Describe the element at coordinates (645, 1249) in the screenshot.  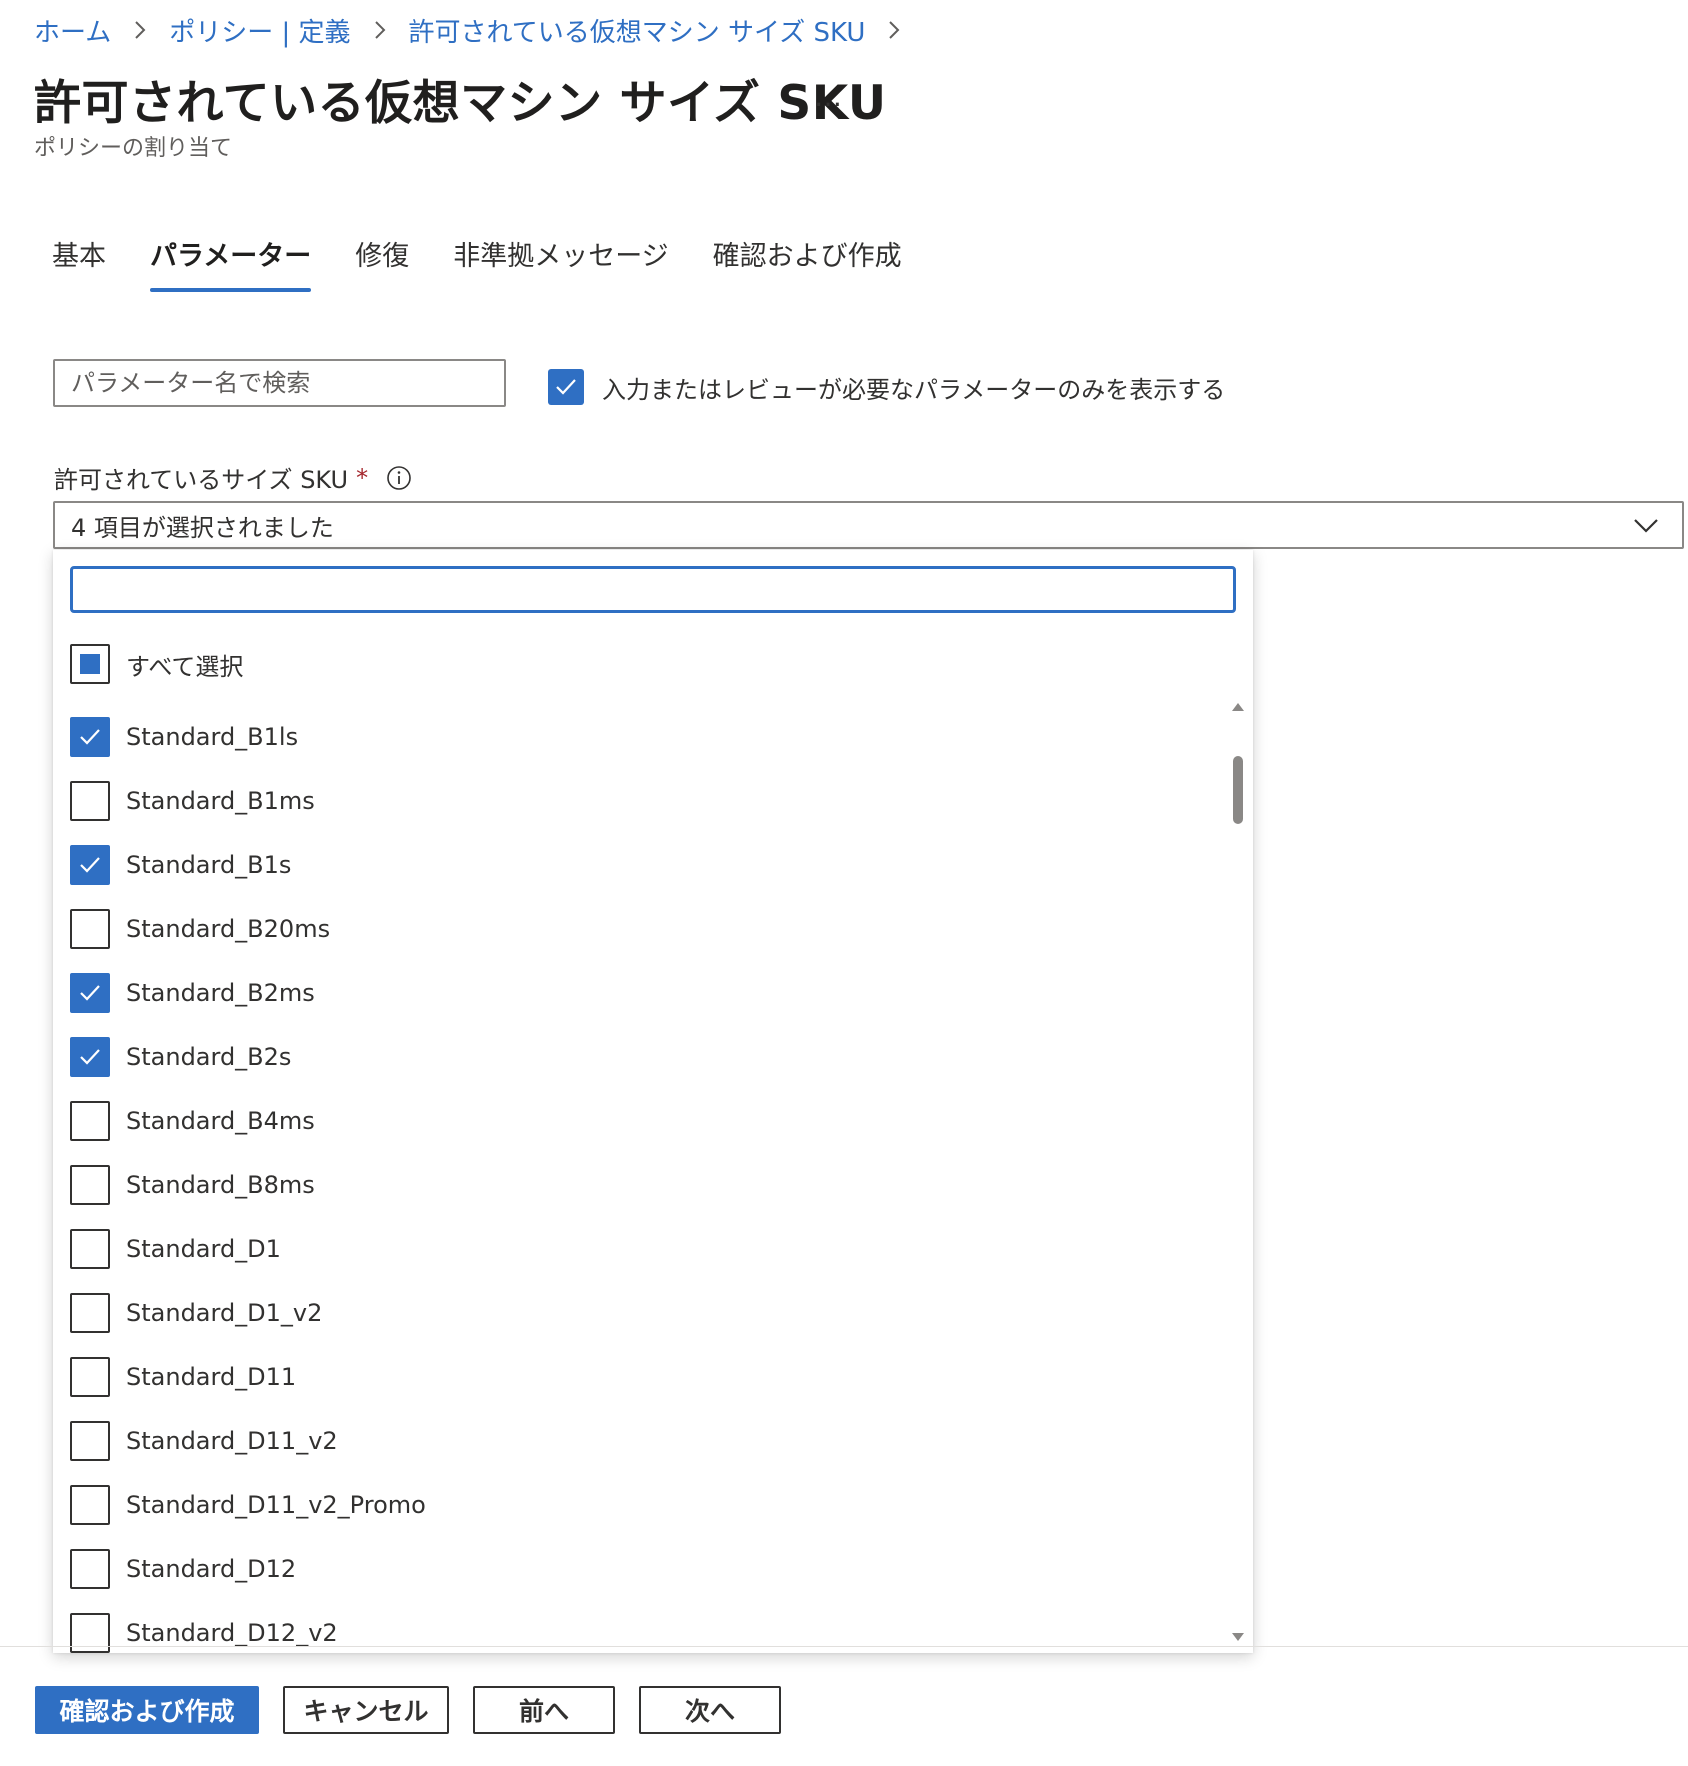
I see `sku-option: Standard_D1` at that location.